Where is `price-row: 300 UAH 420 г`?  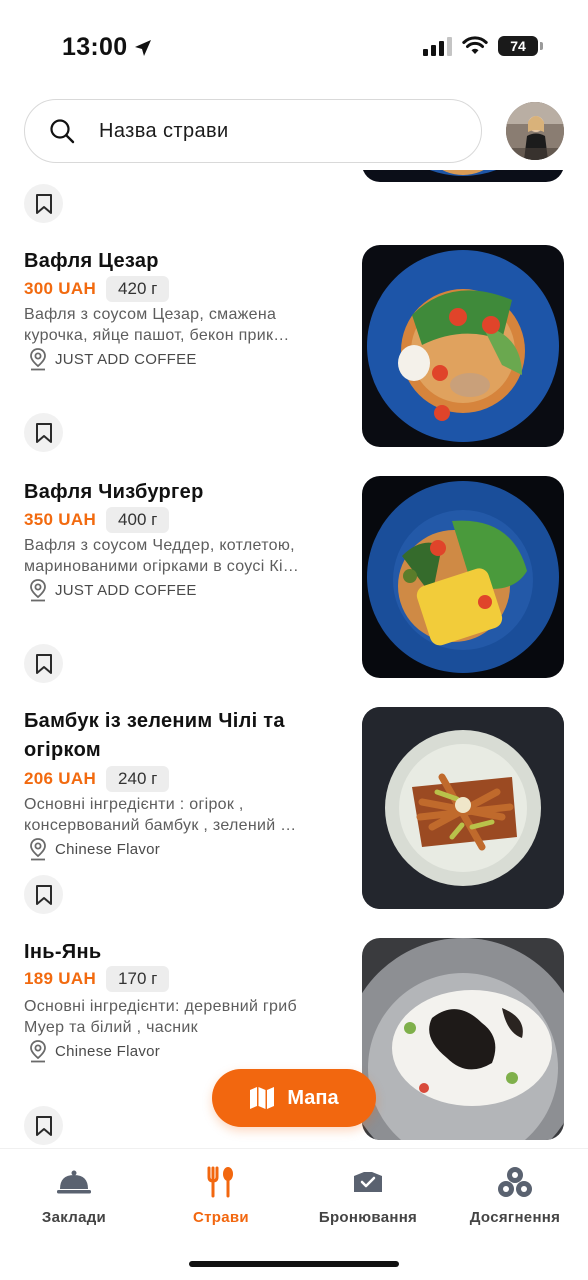
price-row: 300 UAH 420 г is located at coordinates (97, 289).